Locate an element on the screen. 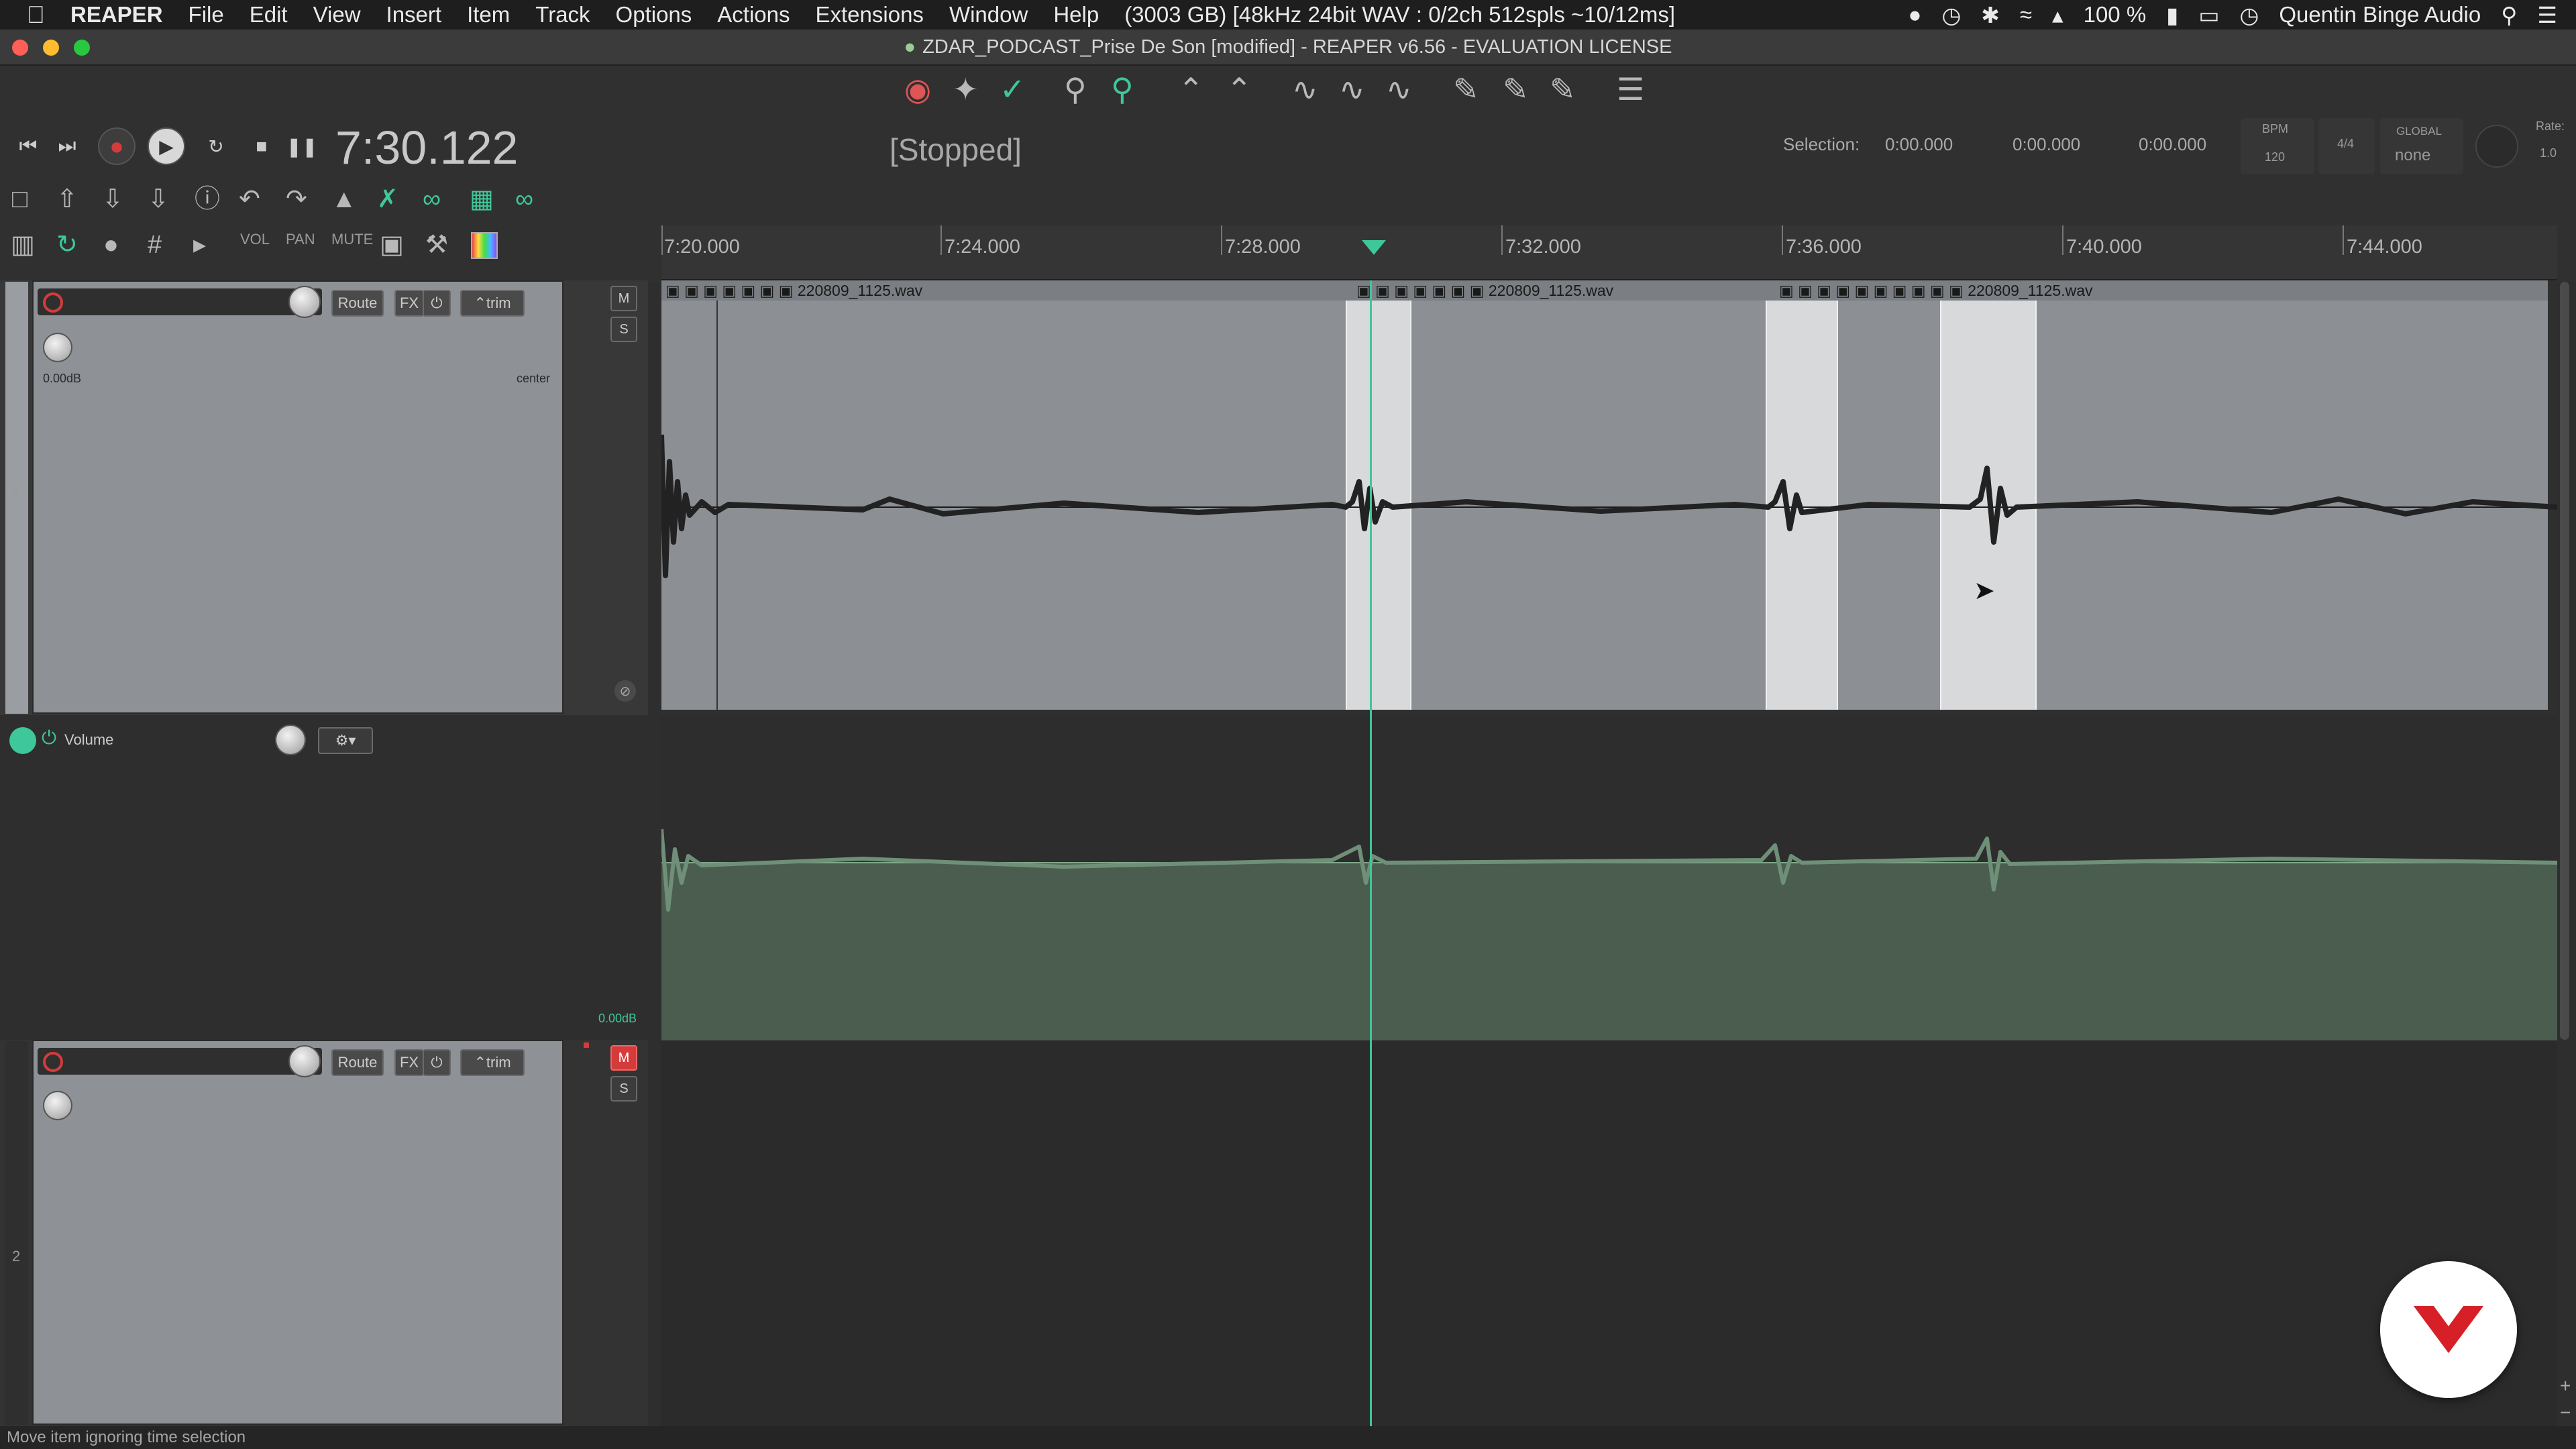 This screenshot has height=1449, width=2576. track-2-pan-knob is located at coordinates (57, 1105).